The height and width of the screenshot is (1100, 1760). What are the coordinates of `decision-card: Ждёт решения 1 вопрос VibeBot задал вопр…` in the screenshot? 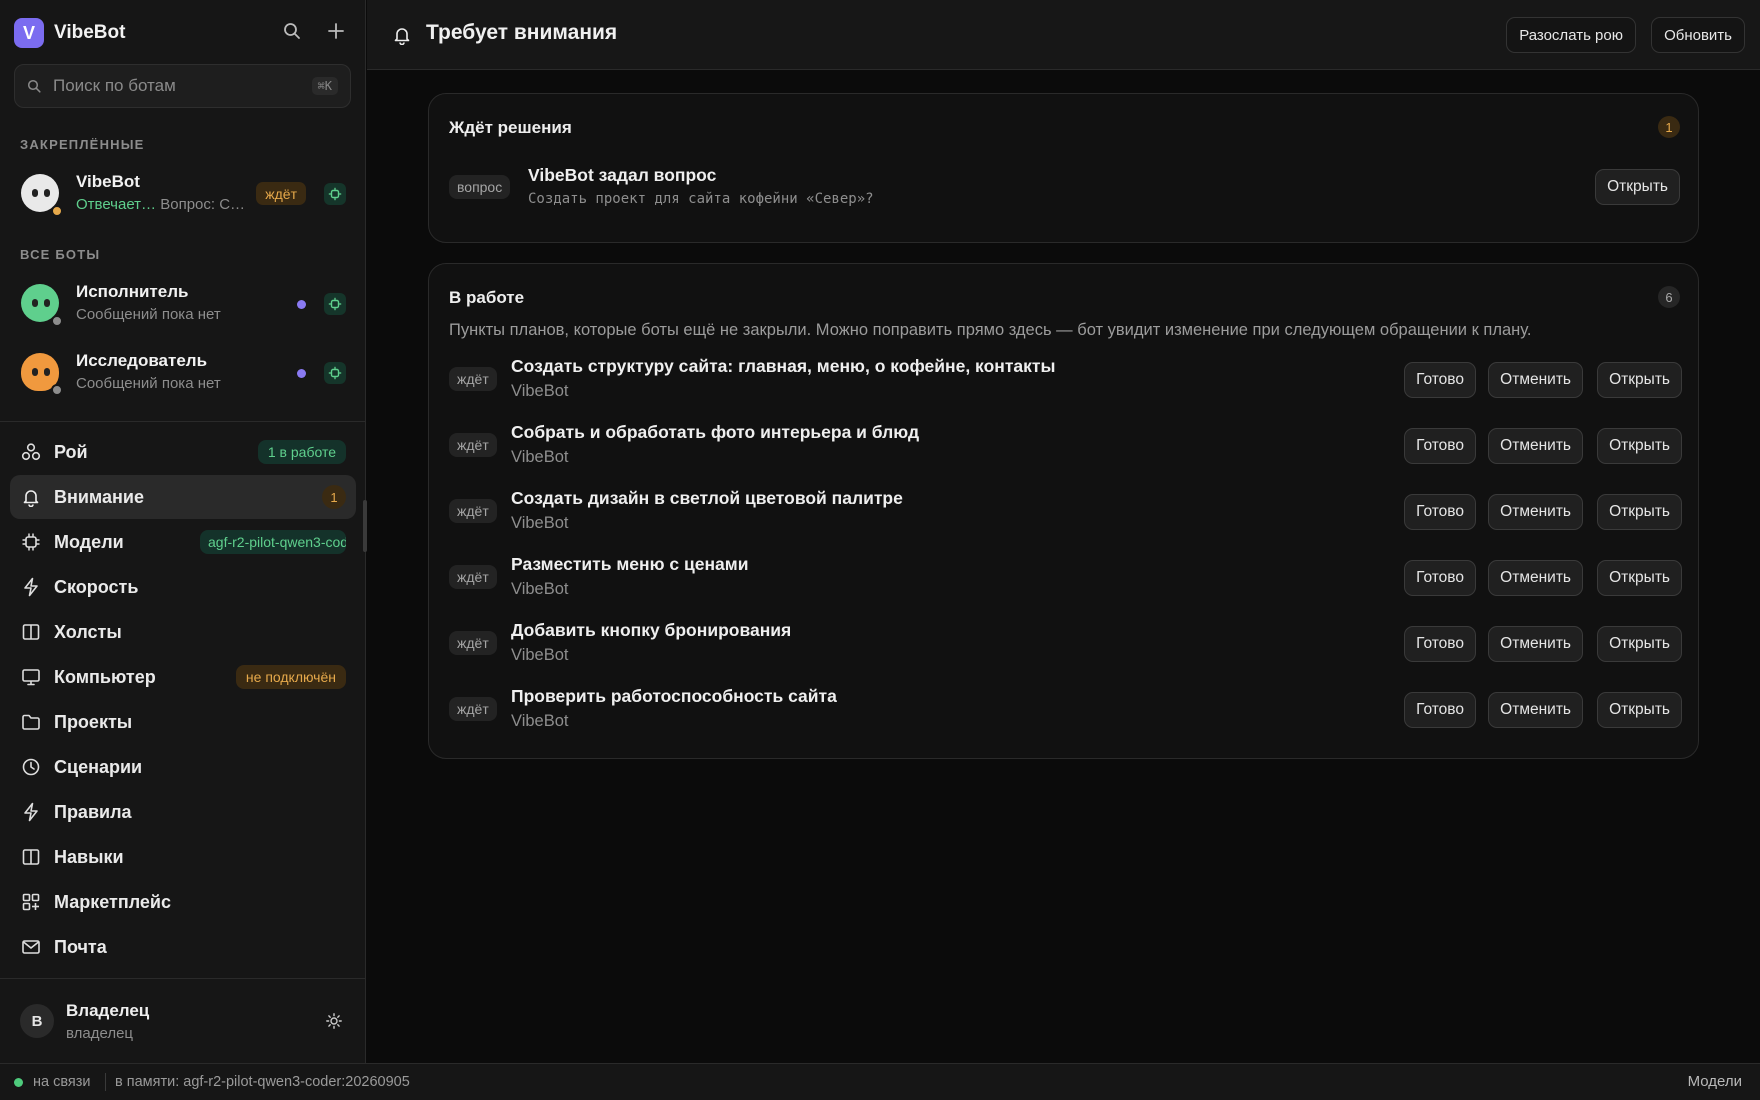 It's located at (1063, 168).